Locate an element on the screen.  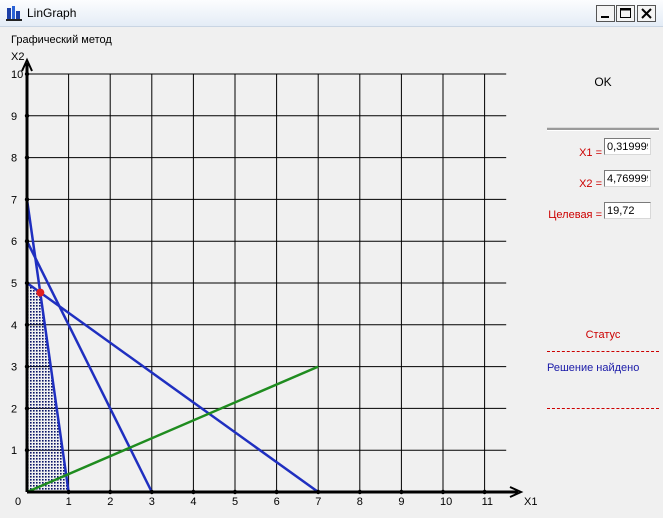
maximize-button is located at coordinates (625, 13).